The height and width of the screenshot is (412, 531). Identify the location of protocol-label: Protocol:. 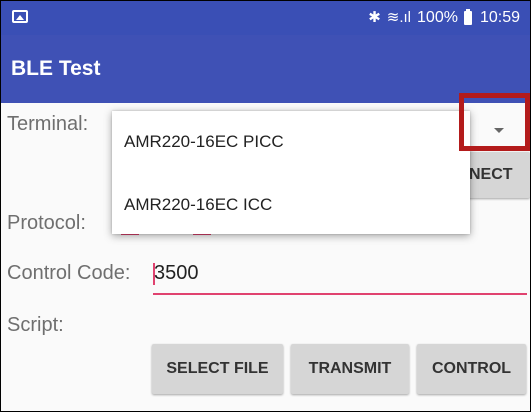
(46, 223).